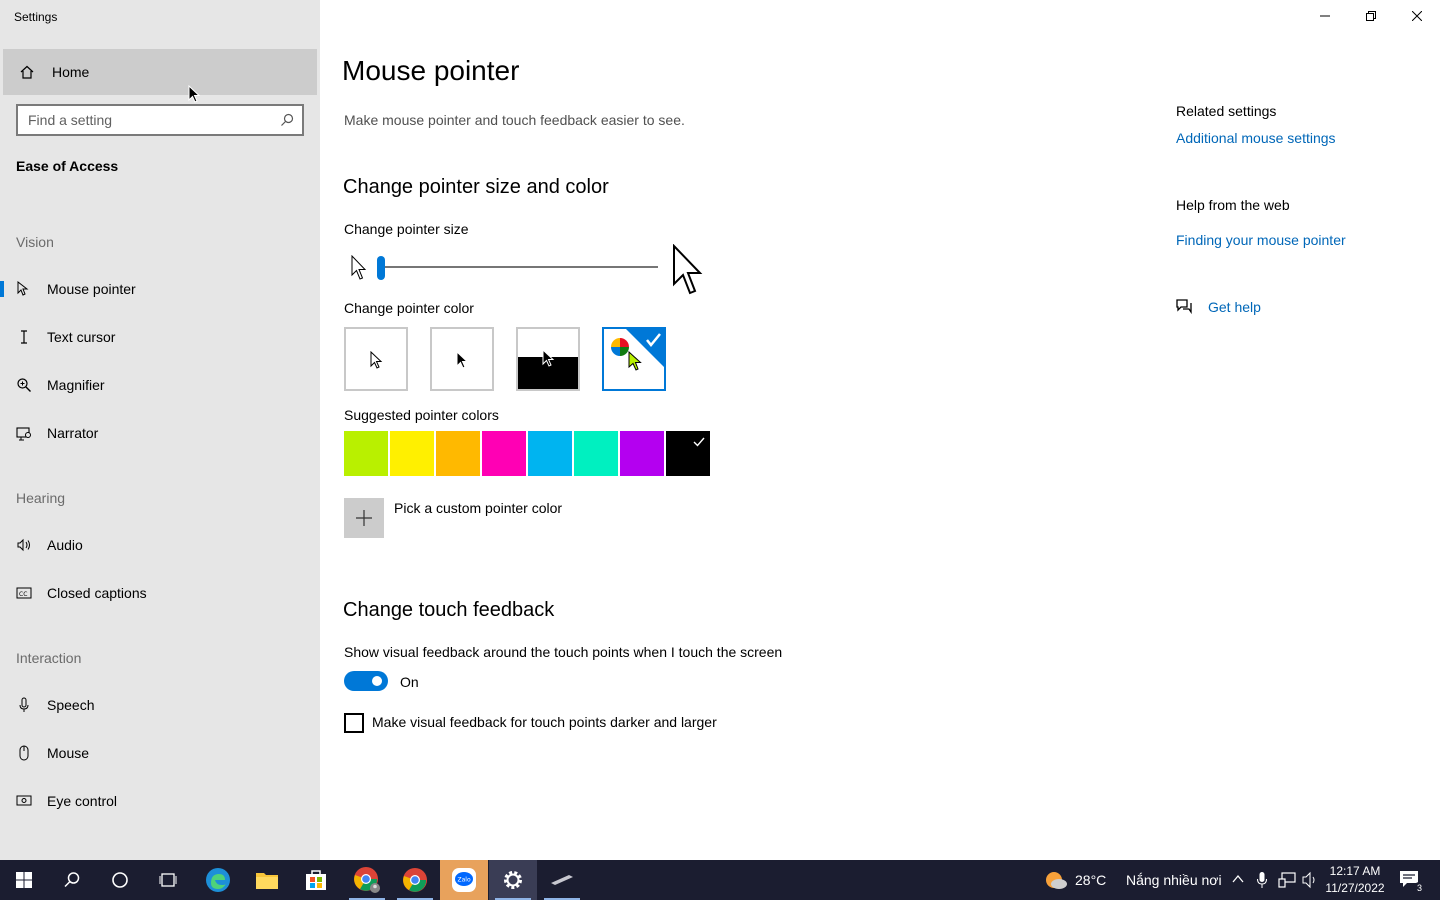 Image resolution: width=1440 pixels, height=900 pixels. I want to click on store-icon, so click(316, 880).